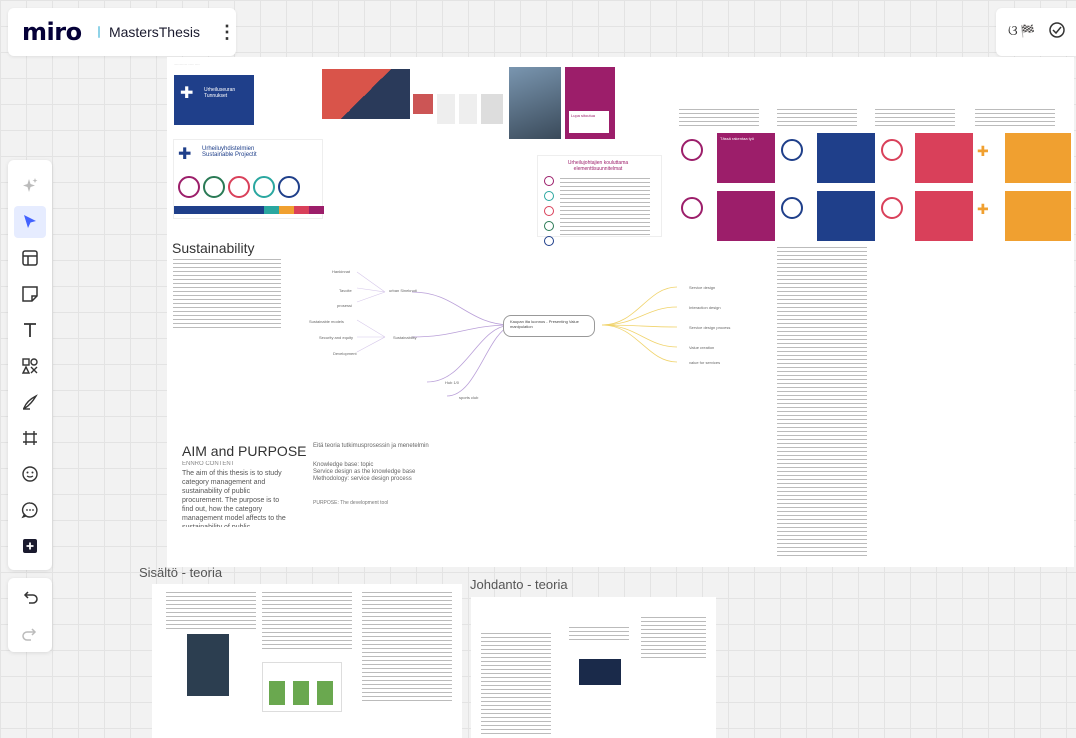  I want to click on aim-intro: ENNRO CONTENT, so click(208, 464).